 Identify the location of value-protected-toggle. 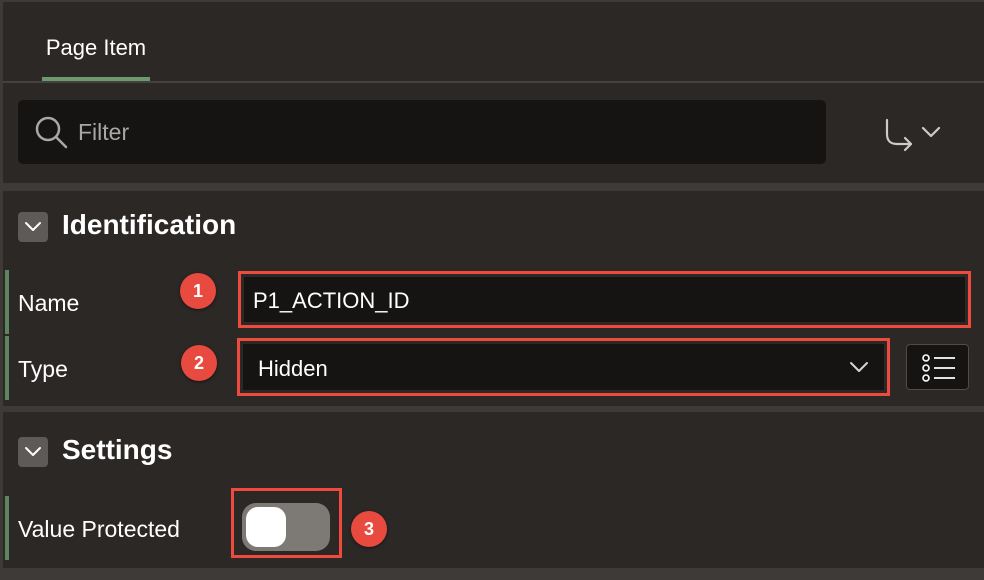
(286, 527).